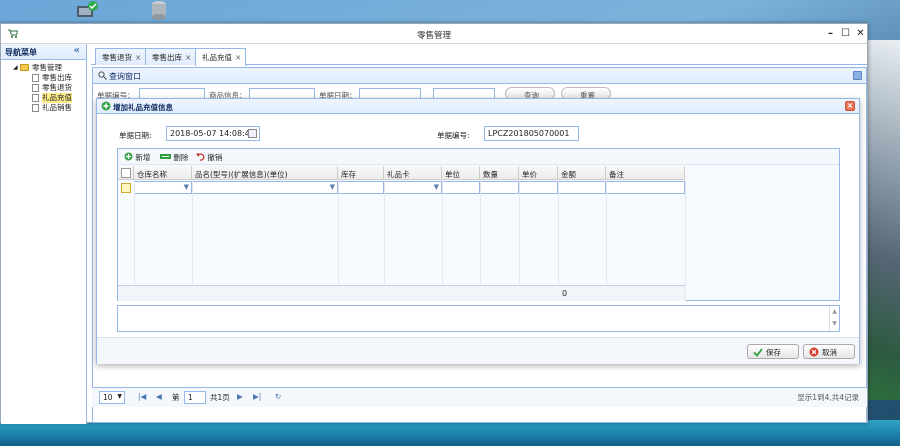  I want to click on sidebar-item-retail-return: 零售退货, so click(43, 88).